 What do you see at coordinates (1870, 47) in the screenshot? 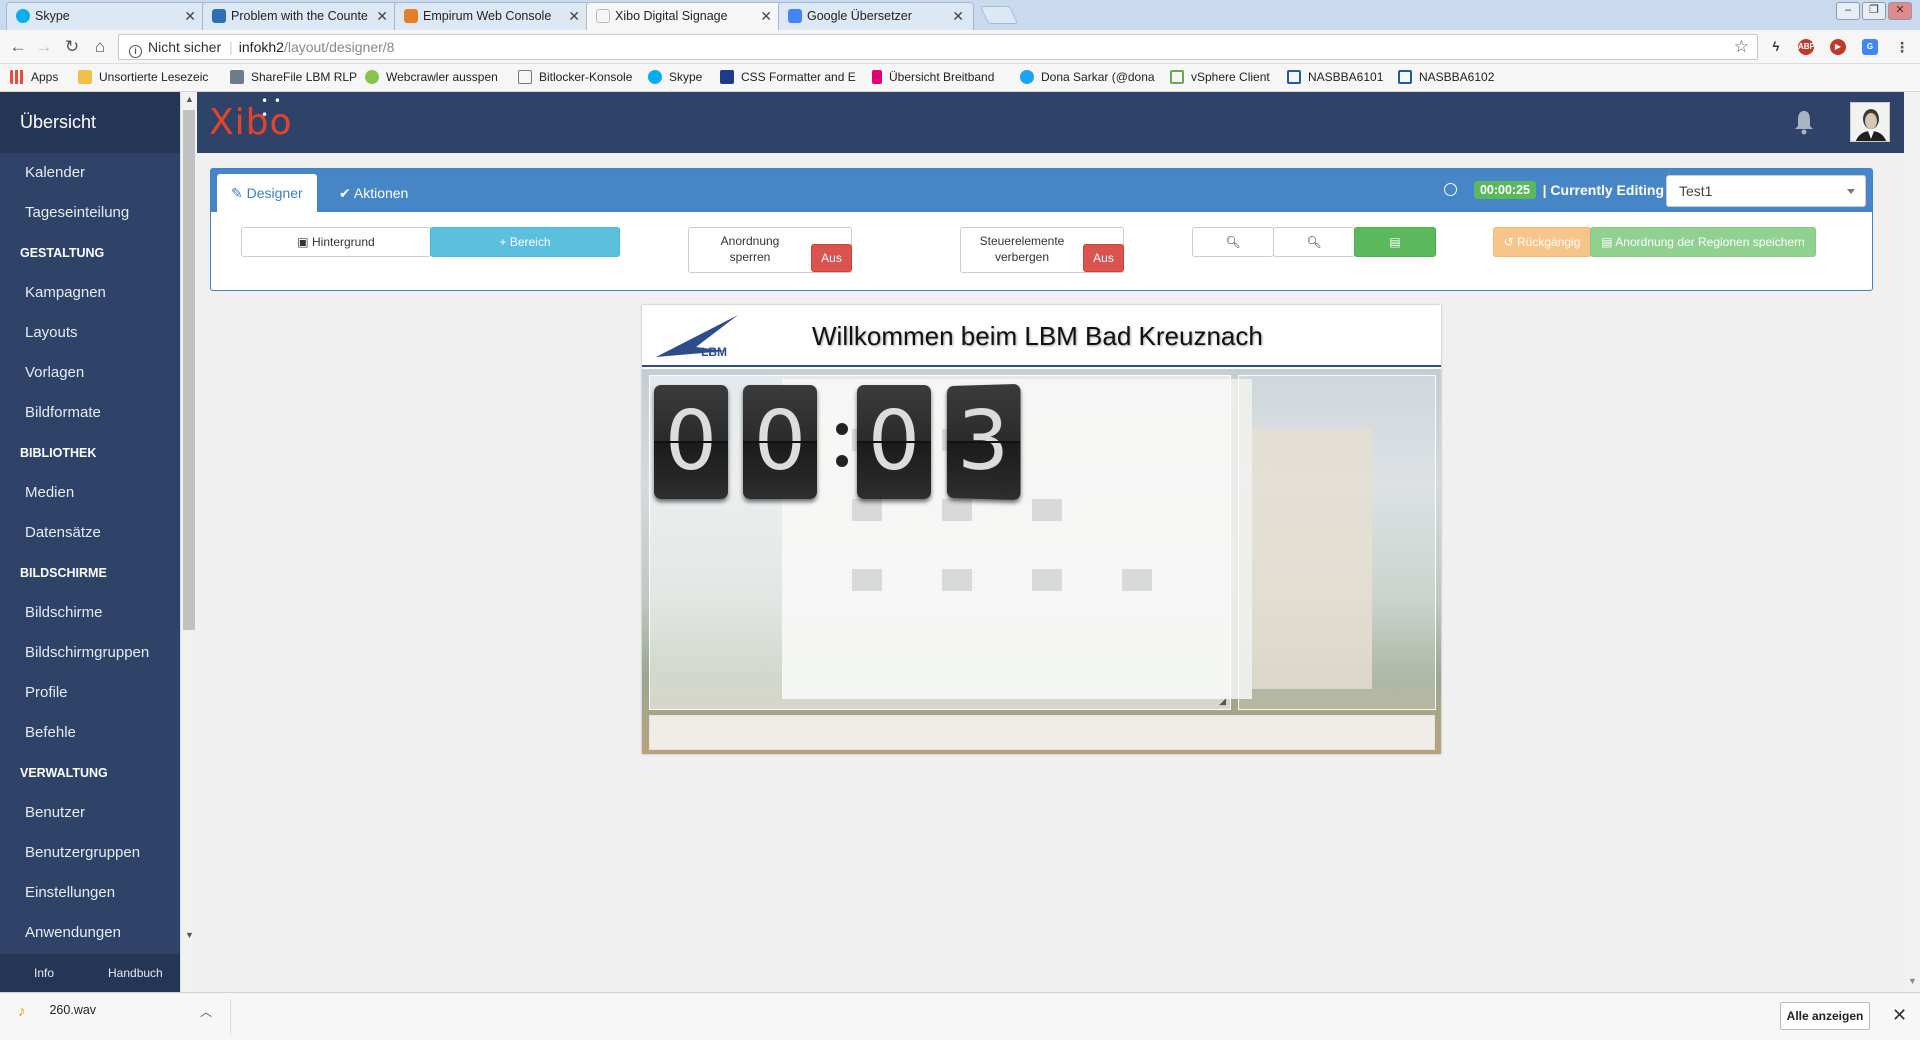
I see `translate-extension-icon: G` at bounding box center [1870, 47].